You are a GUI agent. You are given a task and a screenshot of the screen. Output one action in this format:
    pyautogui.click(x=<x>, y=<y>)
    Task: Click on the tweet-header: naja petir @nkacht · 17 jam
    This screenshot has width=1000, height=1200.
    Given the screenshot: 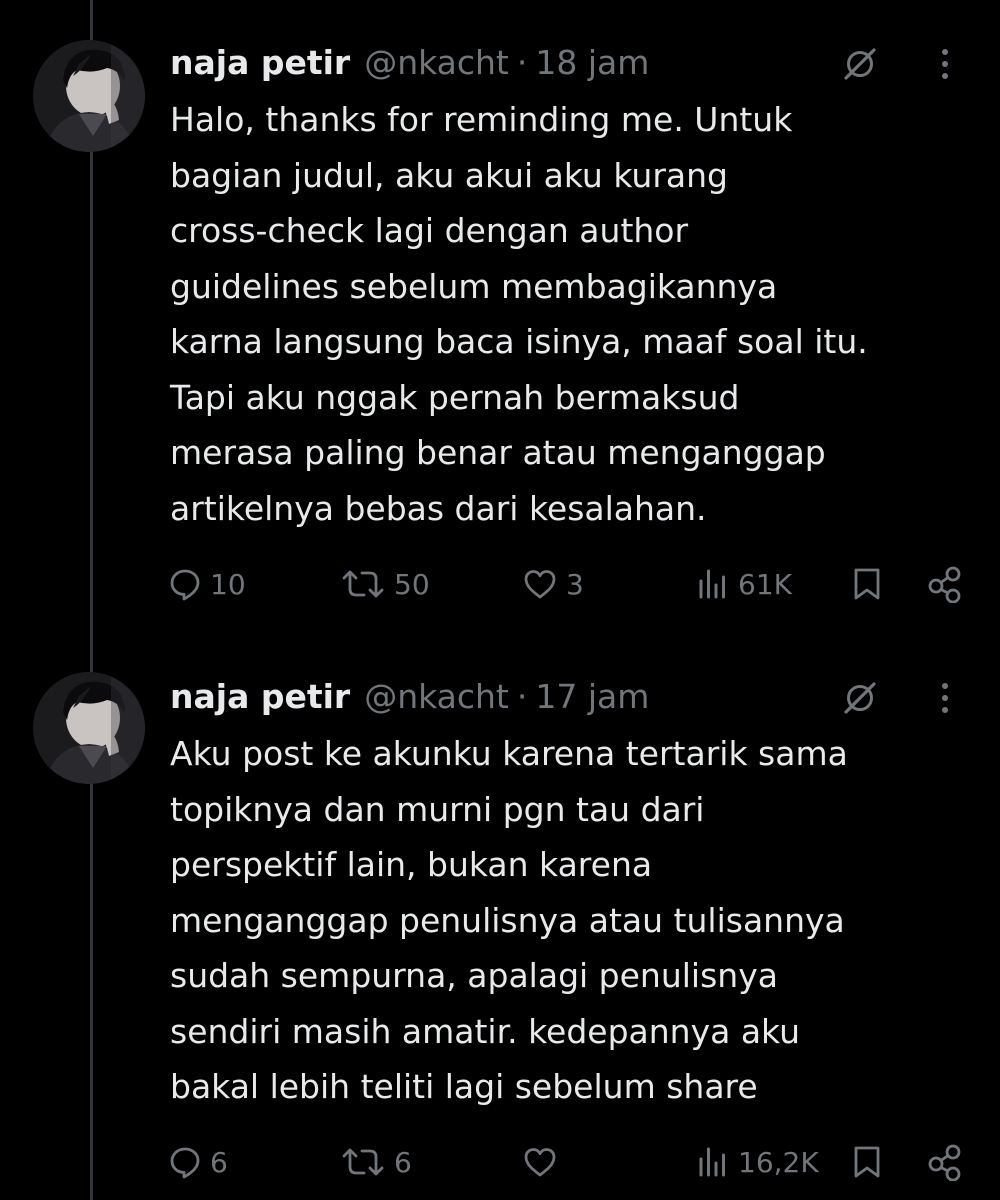 What is the action you would take?
    pyautogui.click(x=409, y=696)
    